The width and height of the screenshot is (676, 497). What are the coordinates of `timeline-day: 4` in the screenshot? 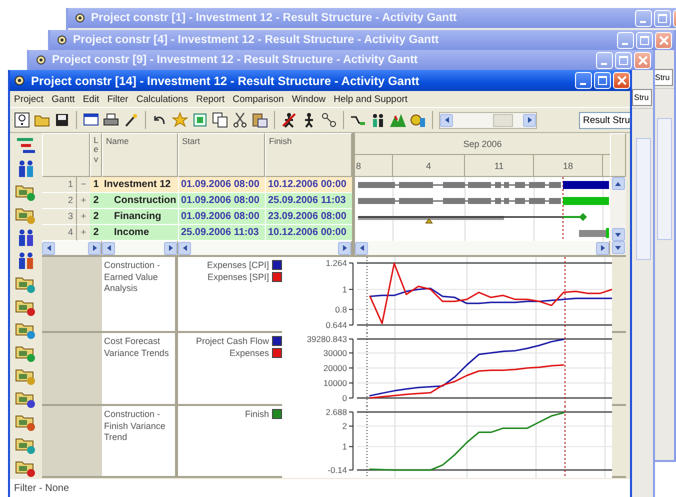 It's located at (429, 165).